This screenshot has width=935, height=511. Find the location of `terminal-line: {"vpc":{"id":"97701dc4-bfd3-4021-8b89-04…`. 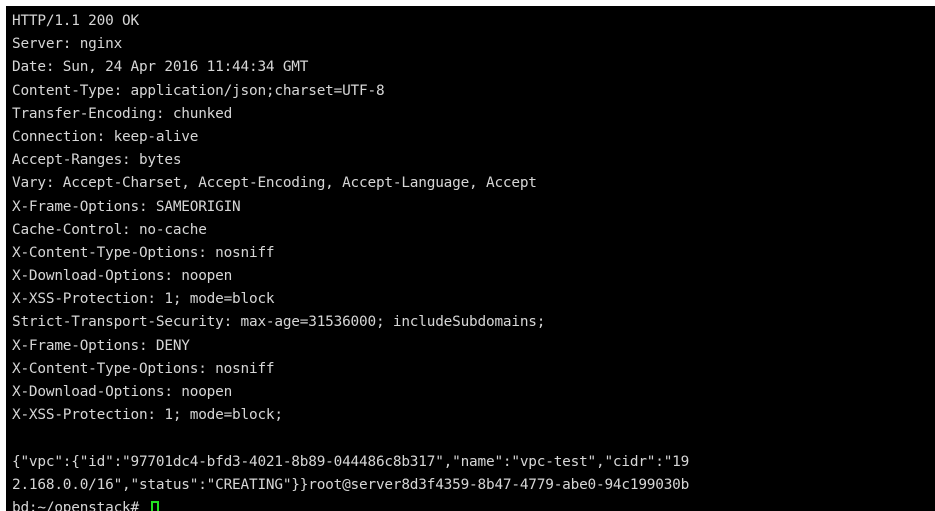

terminal-line: {"vpc":{"id":"97701dc4-bfd3-4021-8b89-04… is located at coordinates (351, 461).